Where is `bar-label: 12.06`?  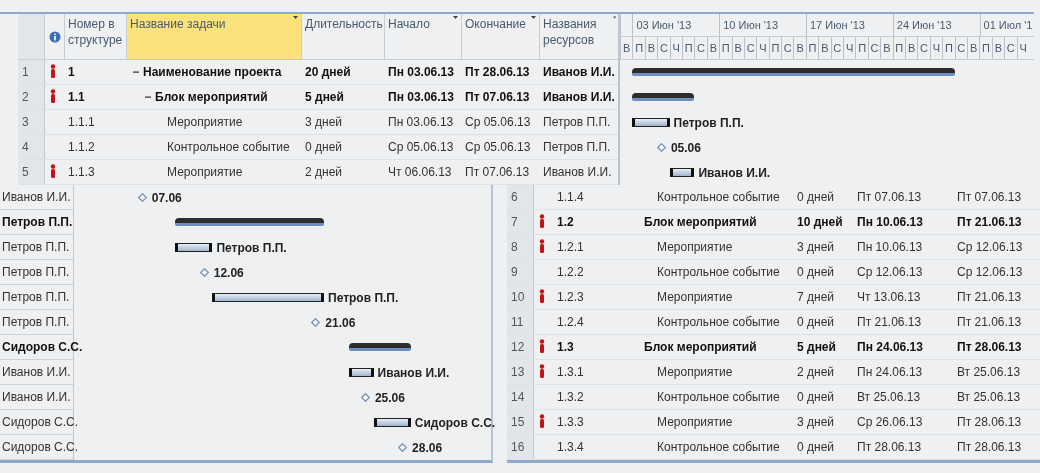 bar-label: 12.06 is located at coordinates (228, 273).